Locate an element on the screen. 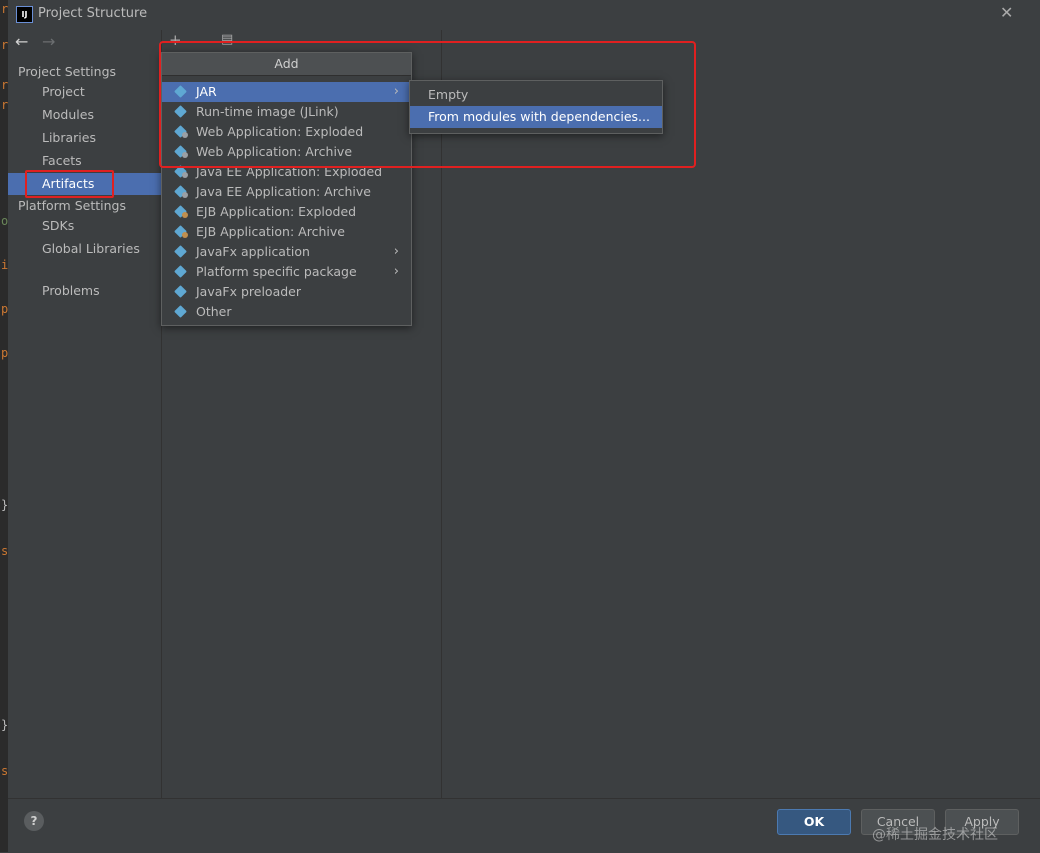 This screenshot has width=1040, height=853. sidebar-item-label: Modules is located at coordinates (68, 114).